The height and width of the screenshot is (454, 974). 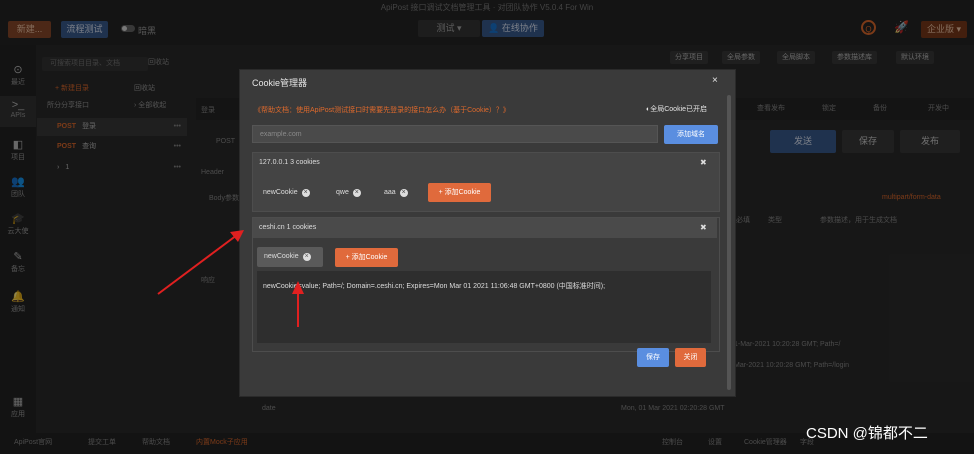 I want to click on watermark: CSDN @锦都不二, so click(x=867, y=433).